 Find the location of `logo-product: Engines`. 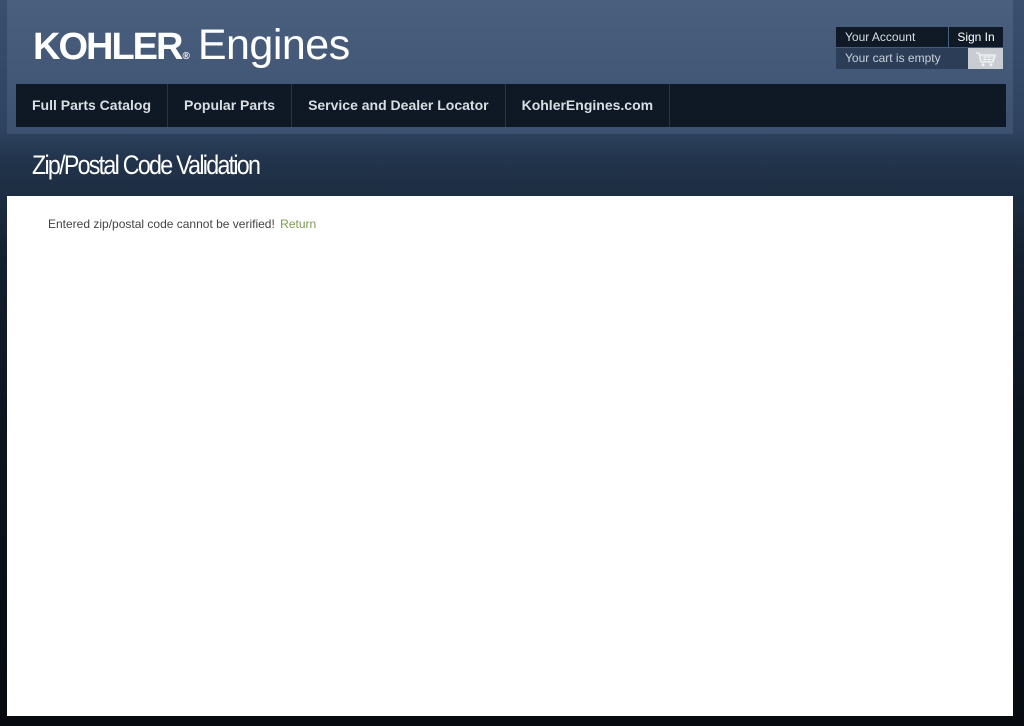

logo-product: Engines is located at coordinates (273, 45).